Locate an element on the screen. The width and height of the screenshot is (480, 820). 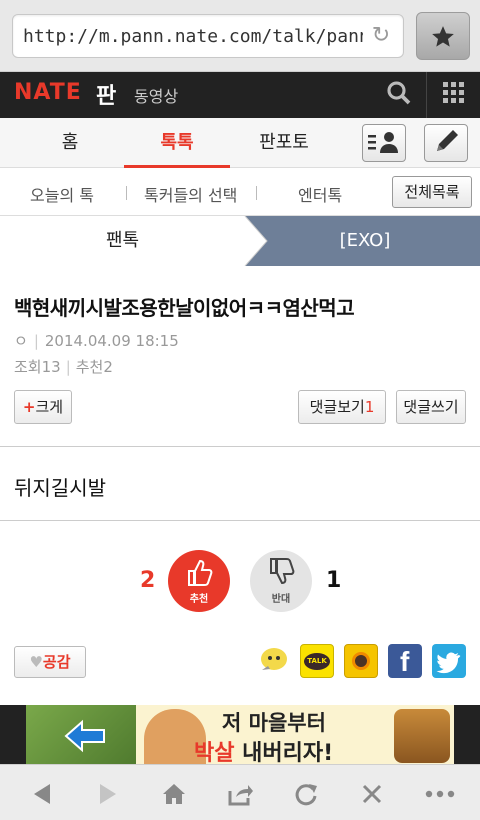
share-icon is located at coordinates (240, 794).